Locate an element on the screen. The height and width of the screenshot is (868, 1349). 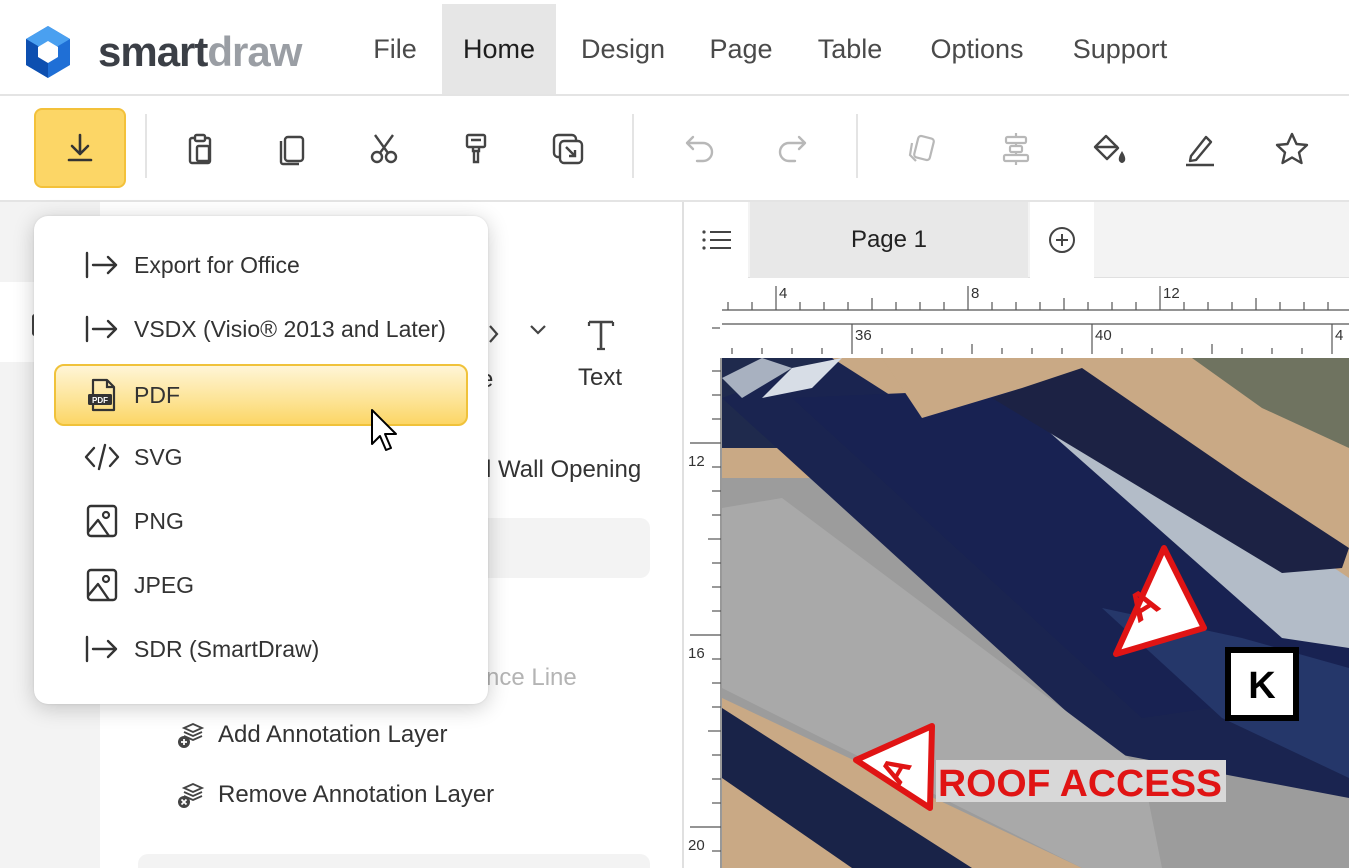
chevron-right-icon is located at coordinates (494, 334).